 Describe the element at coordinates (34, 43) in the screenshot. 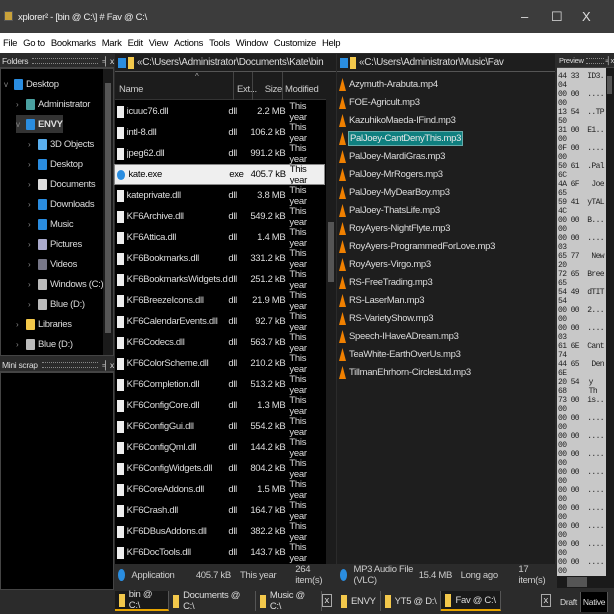

I see `menu-go-to: Go to` at that location.